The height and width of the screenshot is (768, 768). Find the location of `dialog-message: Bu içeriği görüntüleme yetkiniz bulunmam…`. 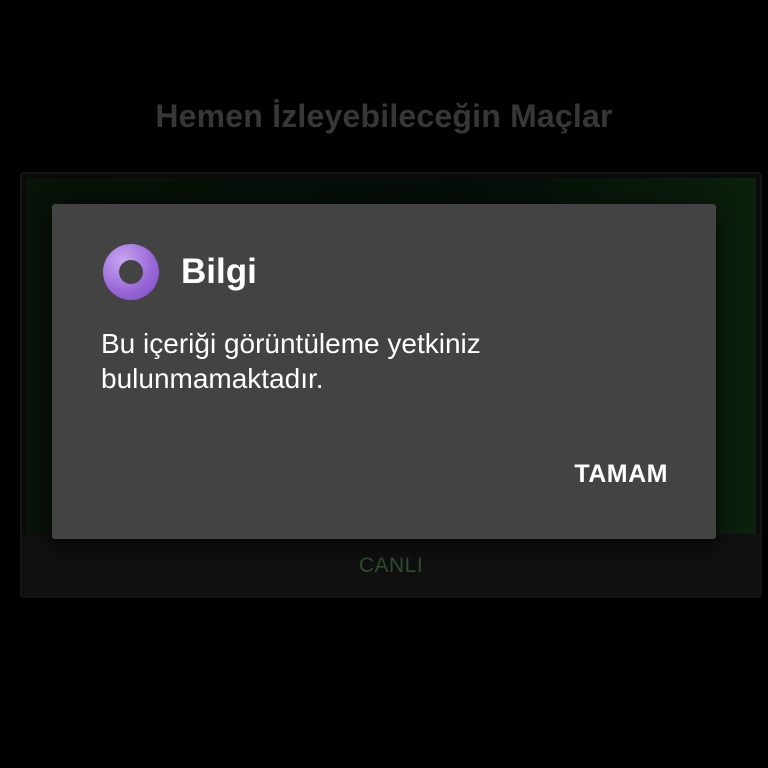

dialog-message: Bu içeriği görüntüleme yetkiniz bulunmam… is located at coordinates (291, 361).